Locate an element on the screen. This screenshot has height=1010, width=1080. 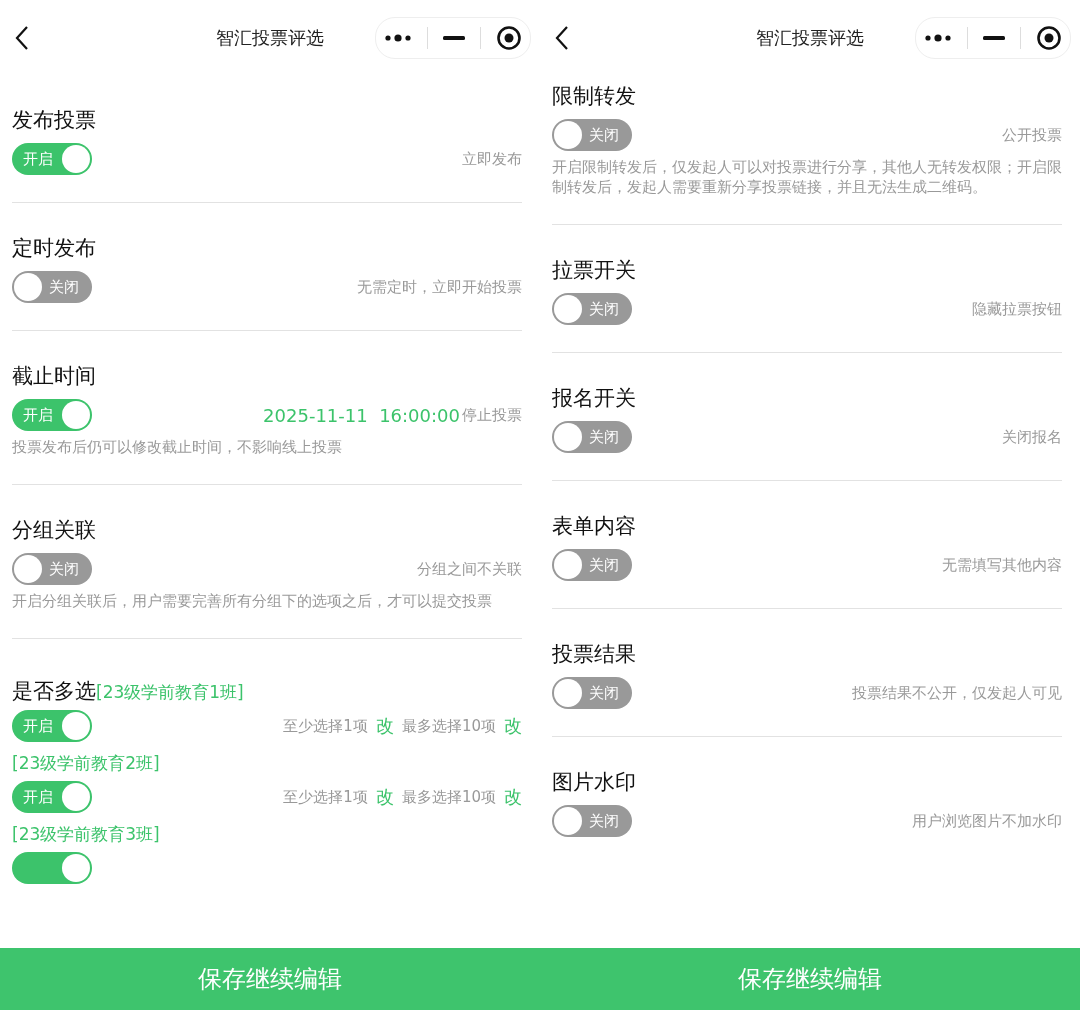
setting-note: 停止投票 is located at coordinates (492, 415).